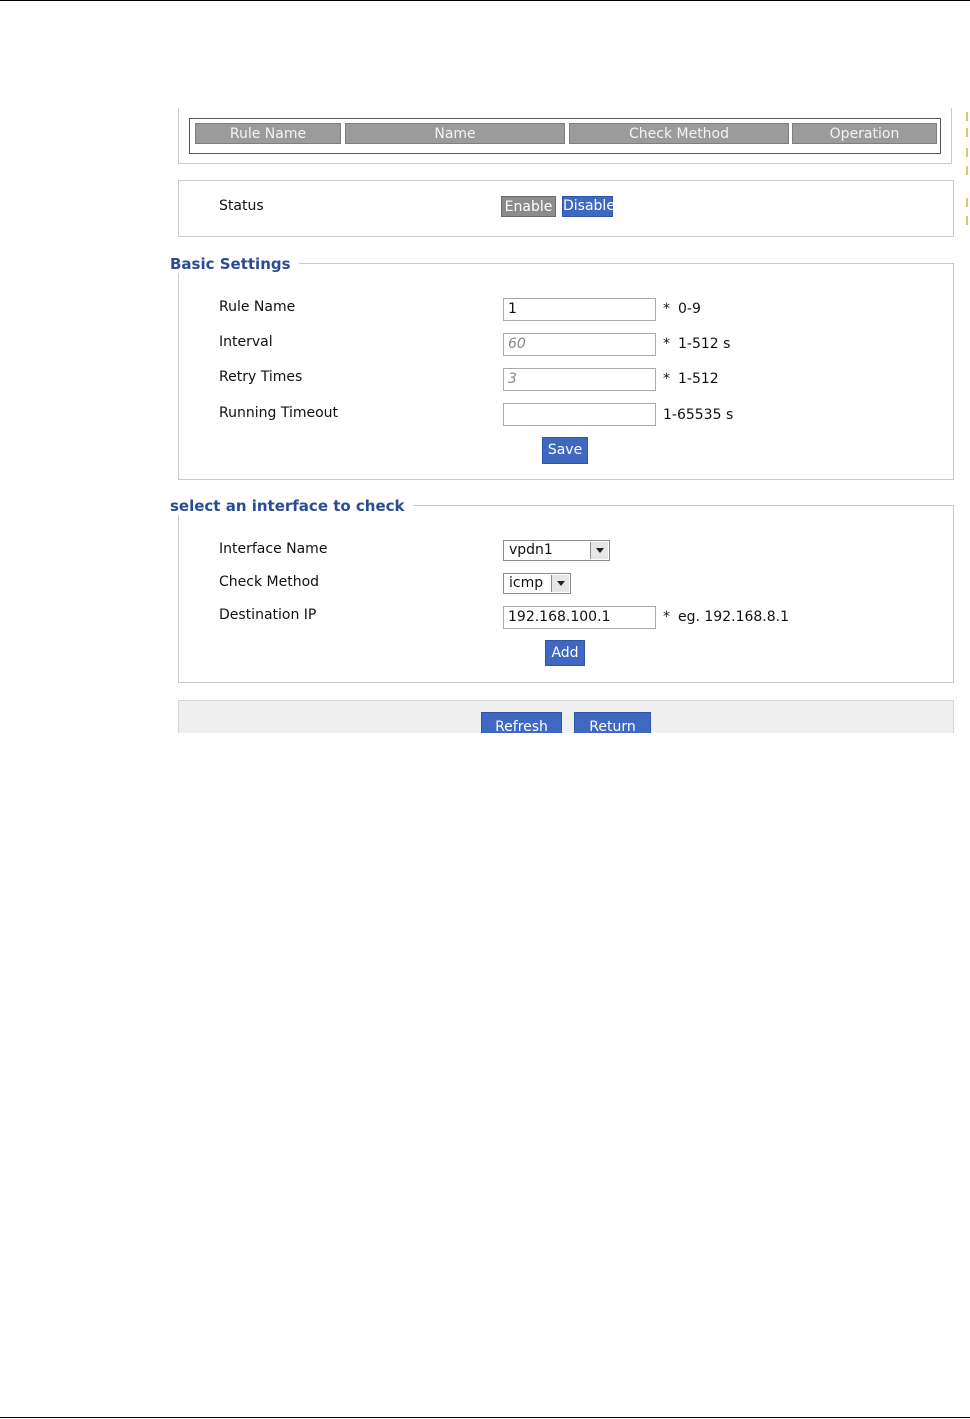  Describe the element at coordinates (588, 206) in the screenshot. I see `disable-button: Disable` at that location.